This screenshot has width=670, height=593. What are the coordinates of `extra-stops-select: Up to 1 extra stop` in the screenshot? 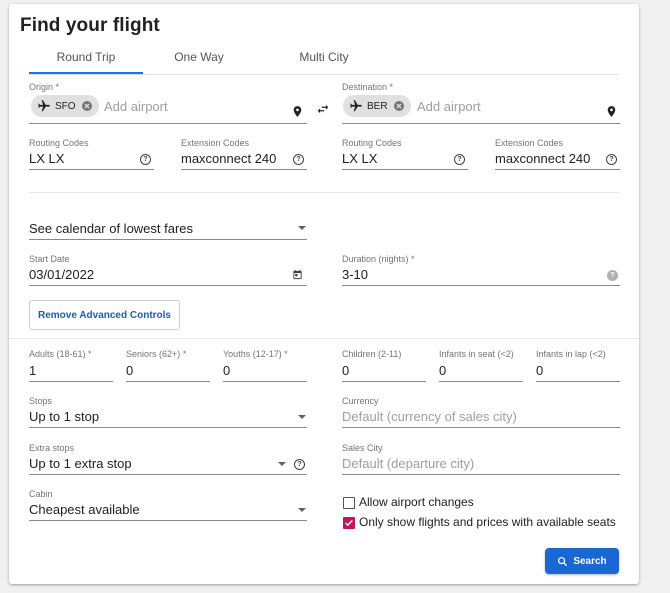 It's located at (80, 463).